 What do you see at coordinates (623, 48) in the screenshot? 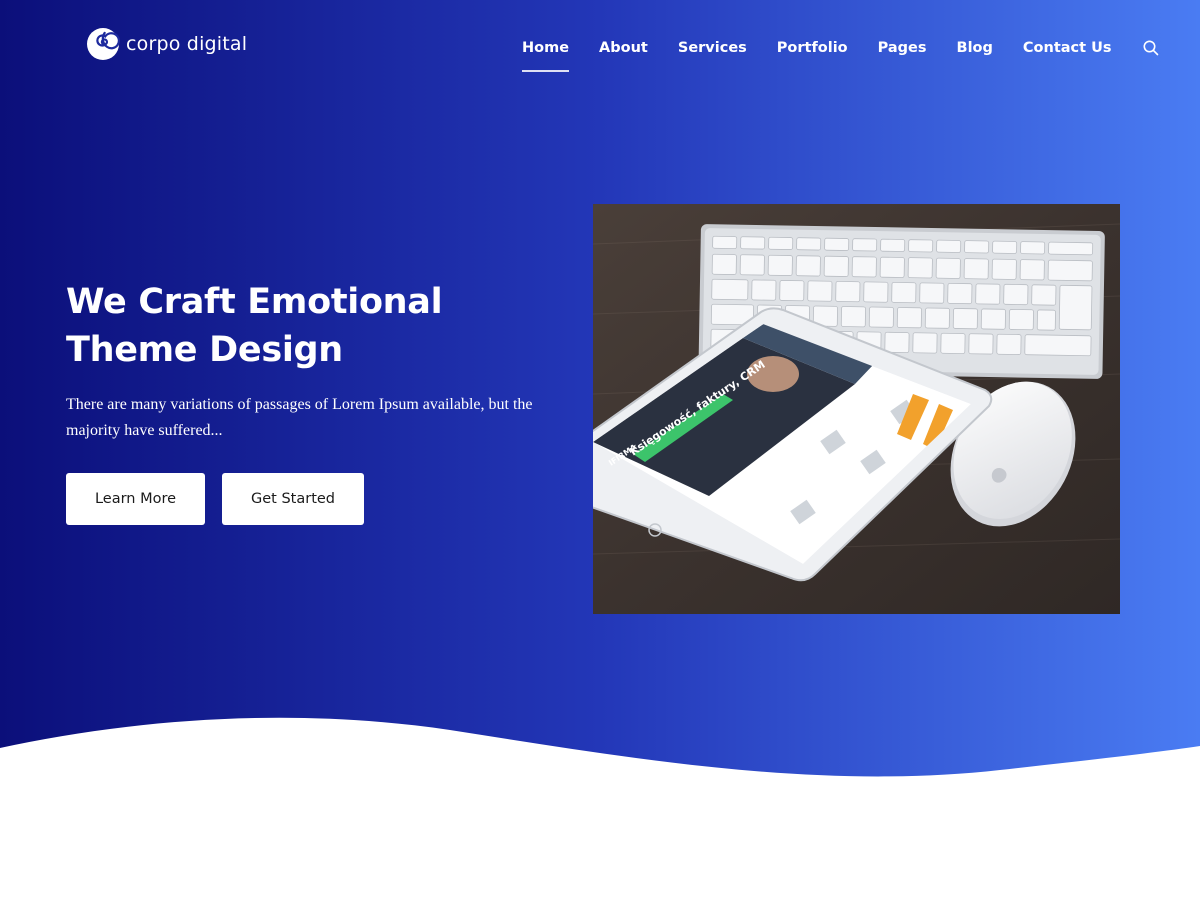
I see `nav-item-about: About` at bounding box center [623, 48].